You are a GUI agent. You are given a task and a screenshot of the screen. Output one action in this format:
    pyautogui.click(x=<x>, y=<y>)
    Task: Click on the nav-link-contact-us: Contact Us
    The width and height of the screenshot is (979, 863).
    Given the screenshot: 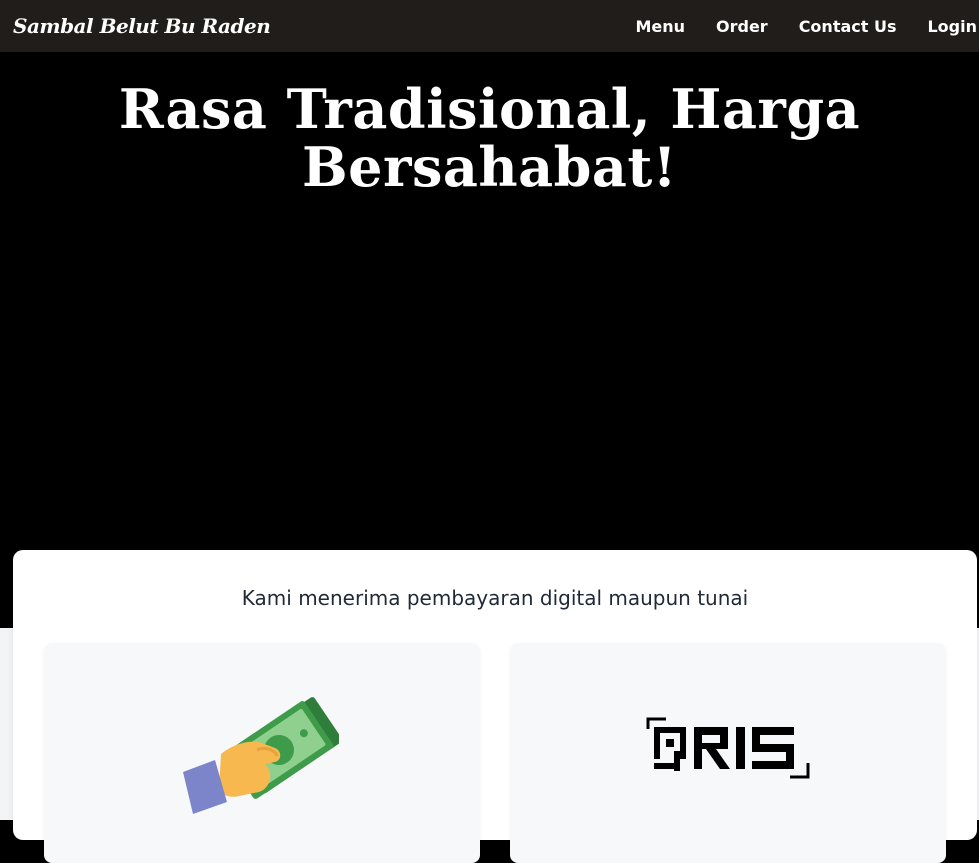 What is the action you would take?
    pyautogui.click(x=848, y=26)
    